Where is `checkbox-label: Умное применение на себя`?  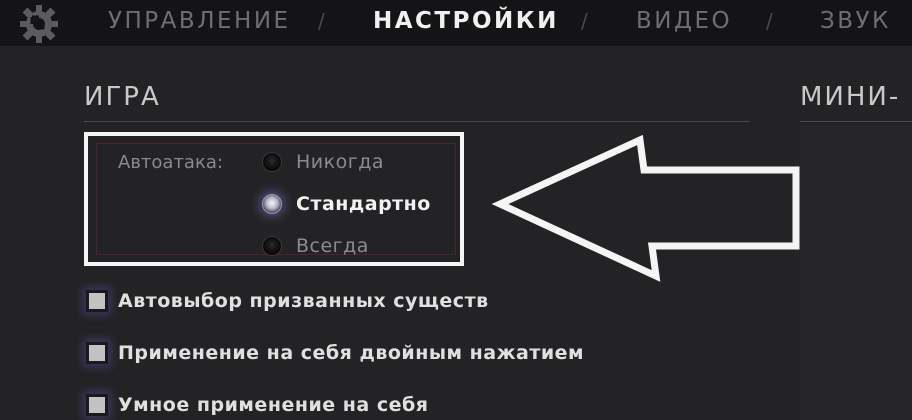 checkbox-label: Умное применение на себя is located at coordinates (273, 405).